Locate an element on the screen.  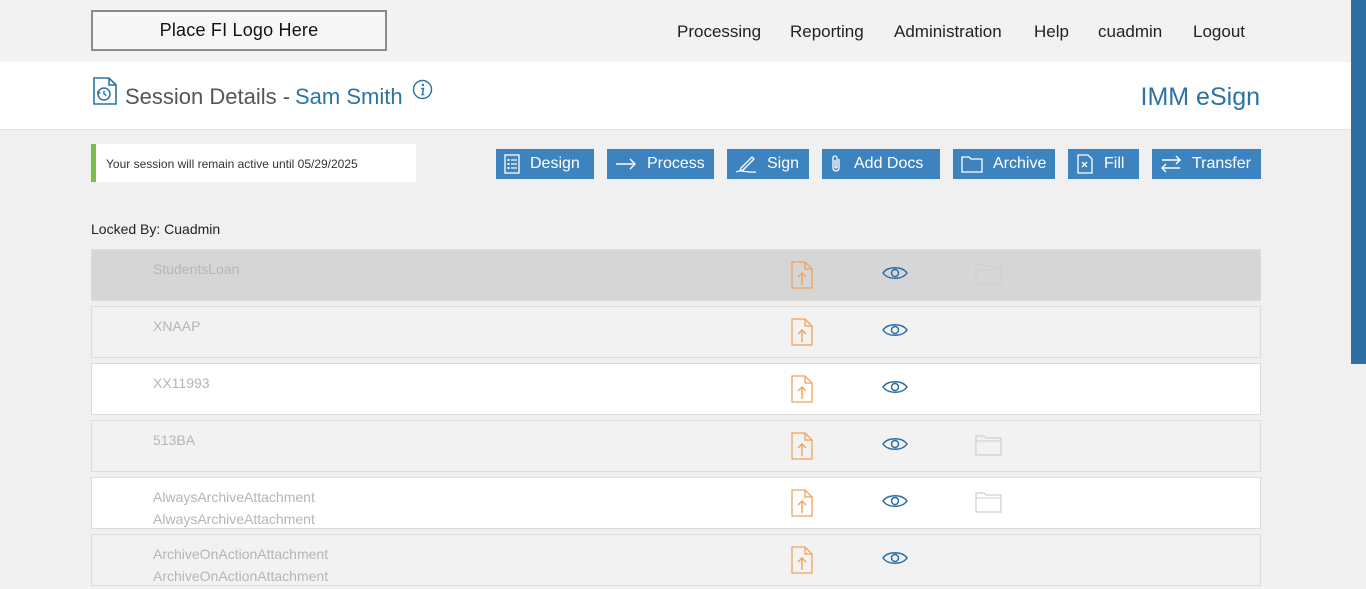
document-row: XX11993 is located at coordinates (676, 389).